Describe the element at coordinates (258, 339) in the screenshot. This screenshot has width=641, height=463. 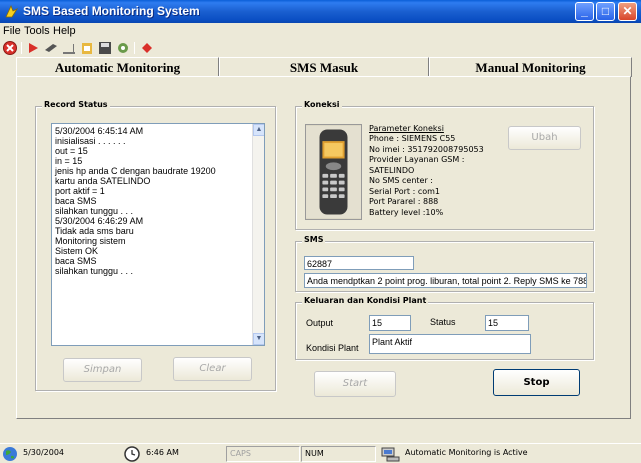
I see `scroll-down-icon: ▼` at that location.